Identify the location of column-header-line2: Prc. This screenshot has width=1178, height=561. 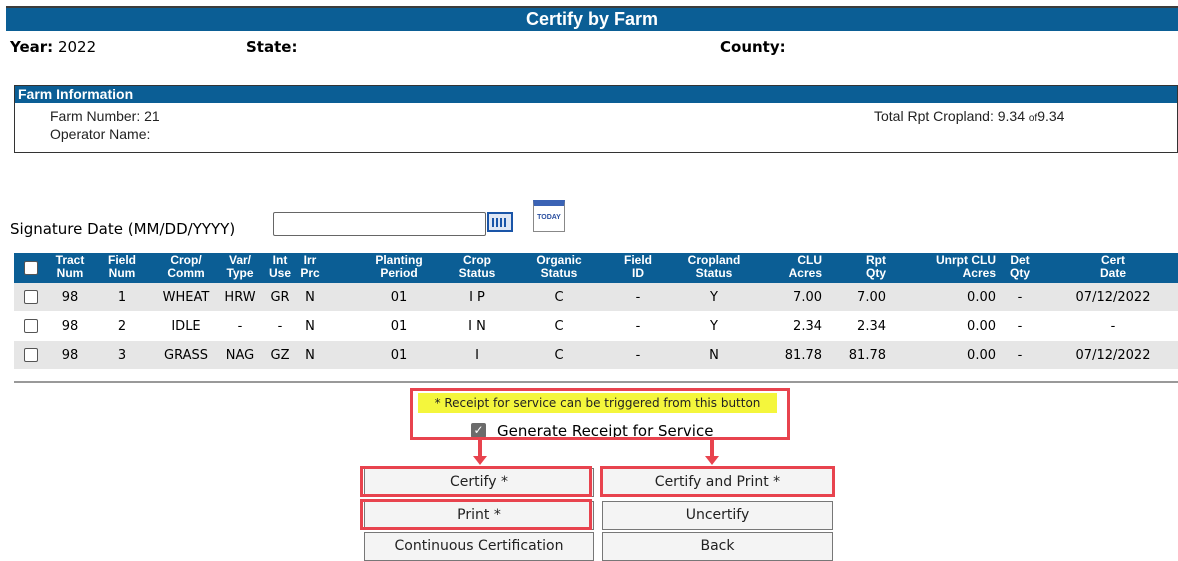
(310, 273).